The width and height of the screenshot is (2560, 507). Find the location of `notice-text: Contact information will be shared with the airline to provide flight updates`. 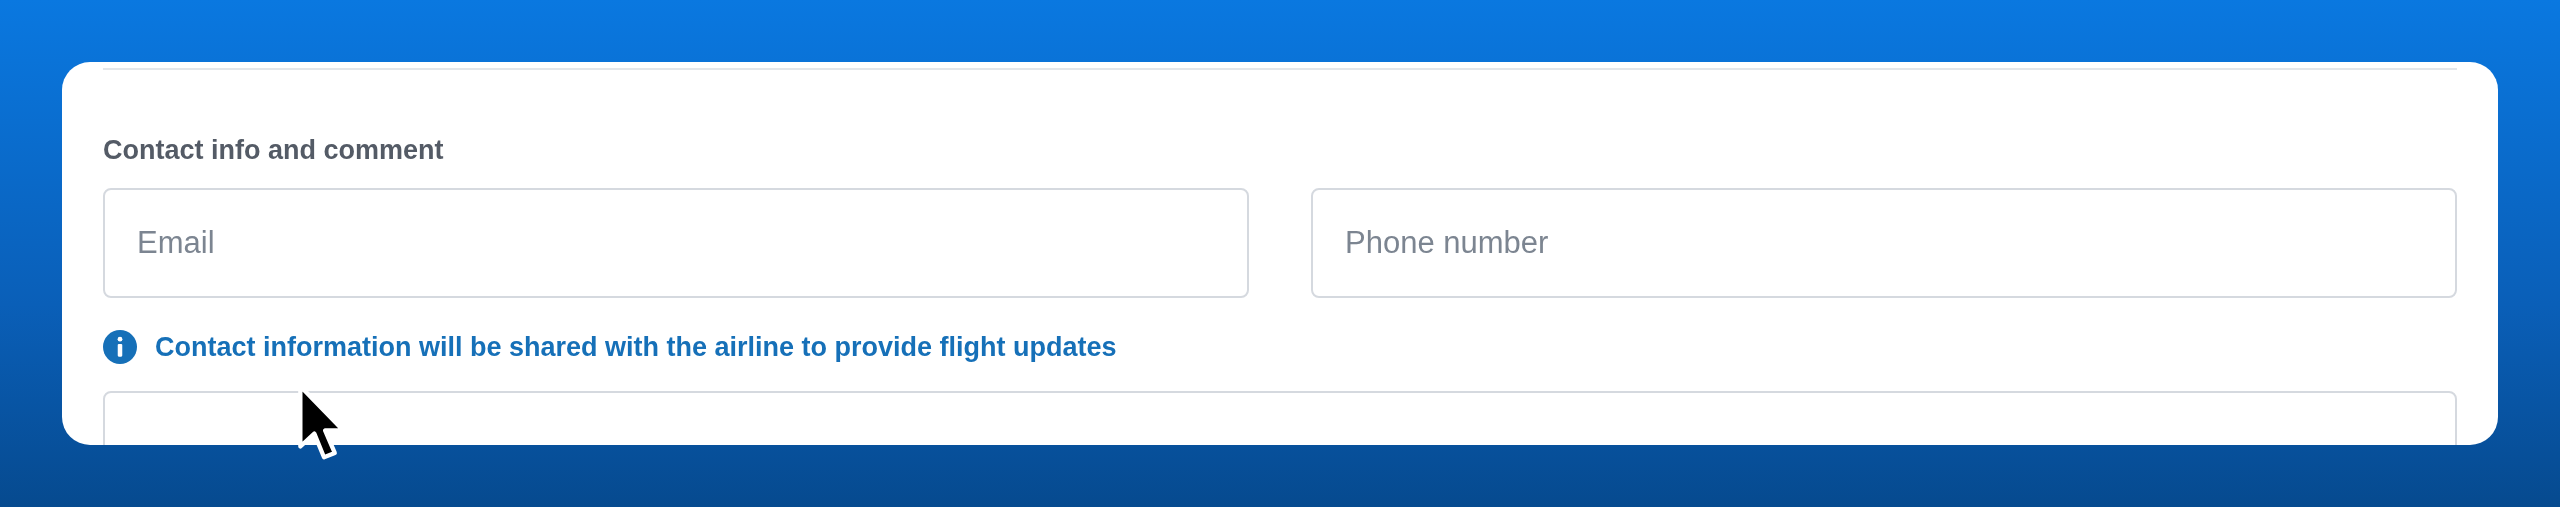

notice-text: Contact information will be shared with the airline to provide flight updates is located at coordinates (636, 347).